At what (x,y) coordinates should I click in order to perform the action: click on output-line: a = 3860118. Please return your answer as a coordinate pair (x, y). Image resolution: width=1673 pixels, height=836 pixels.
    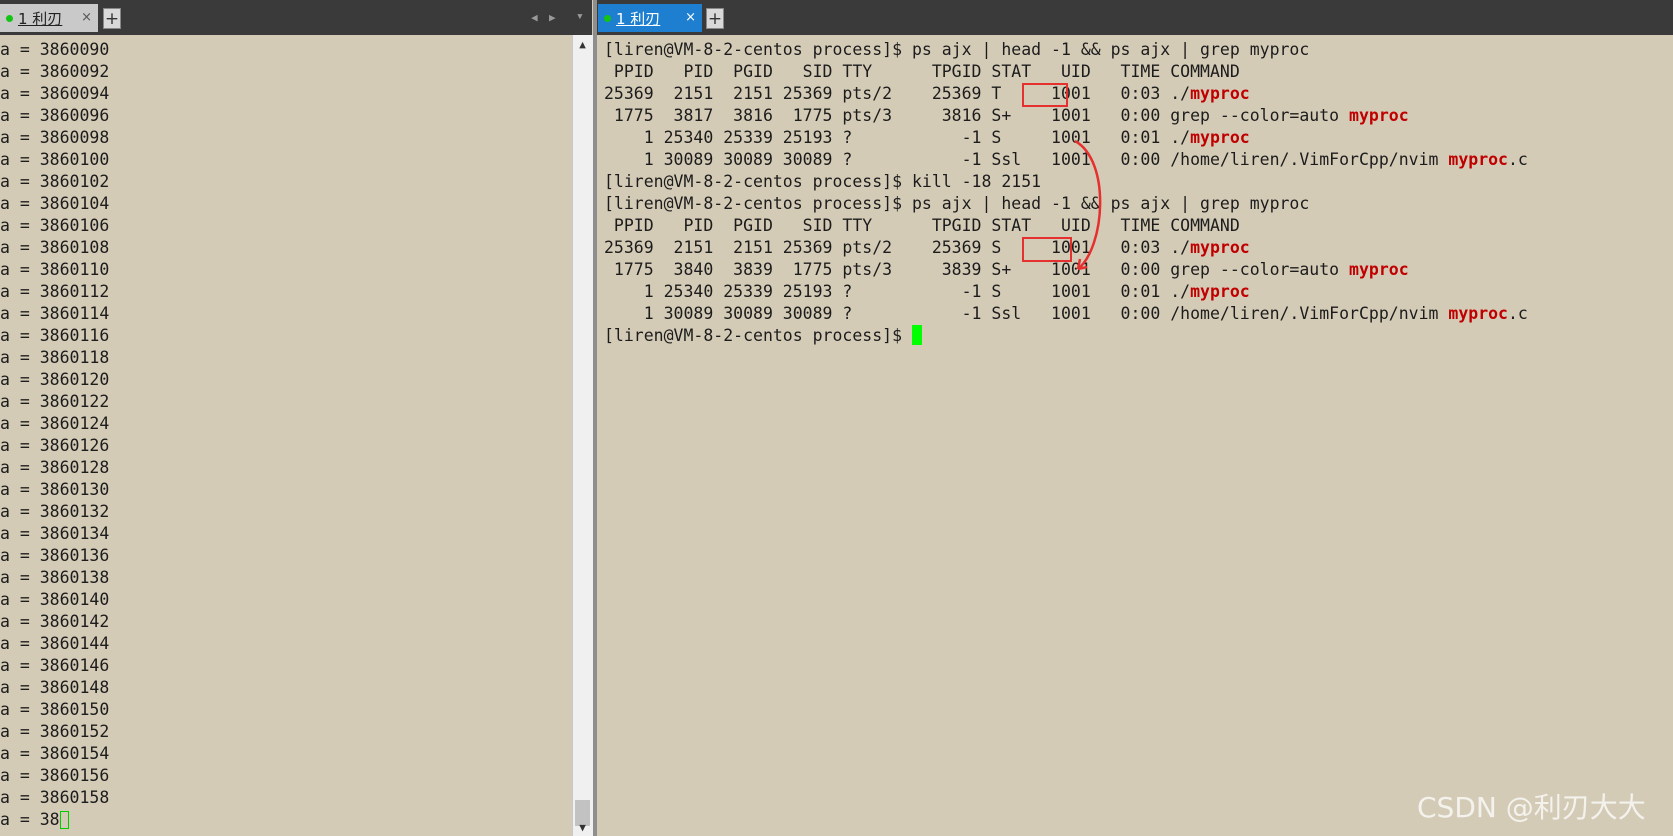
    Looking at the image, I should click on (55, 357).